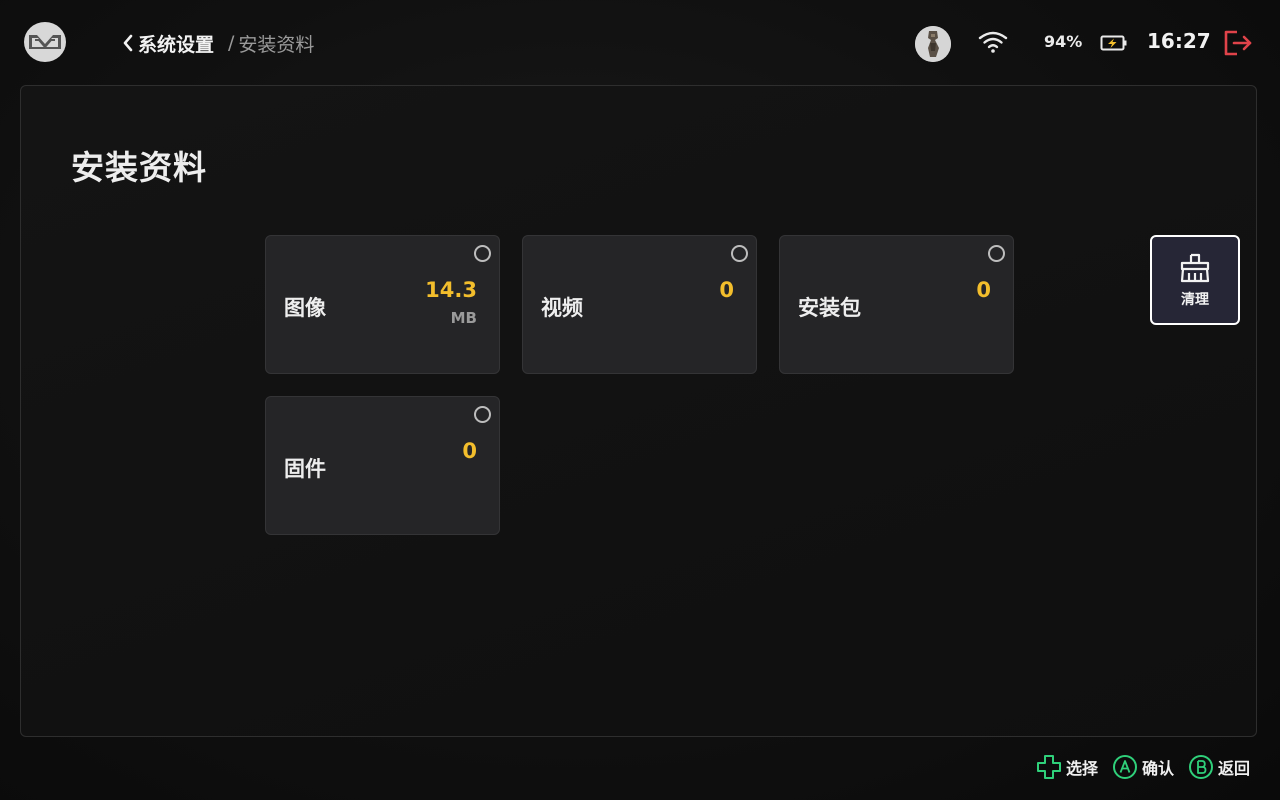  What do you see at coordinates (1124, 767) in the screenshot?
I see `a-button-icon` at bounding box center [1124, 767].